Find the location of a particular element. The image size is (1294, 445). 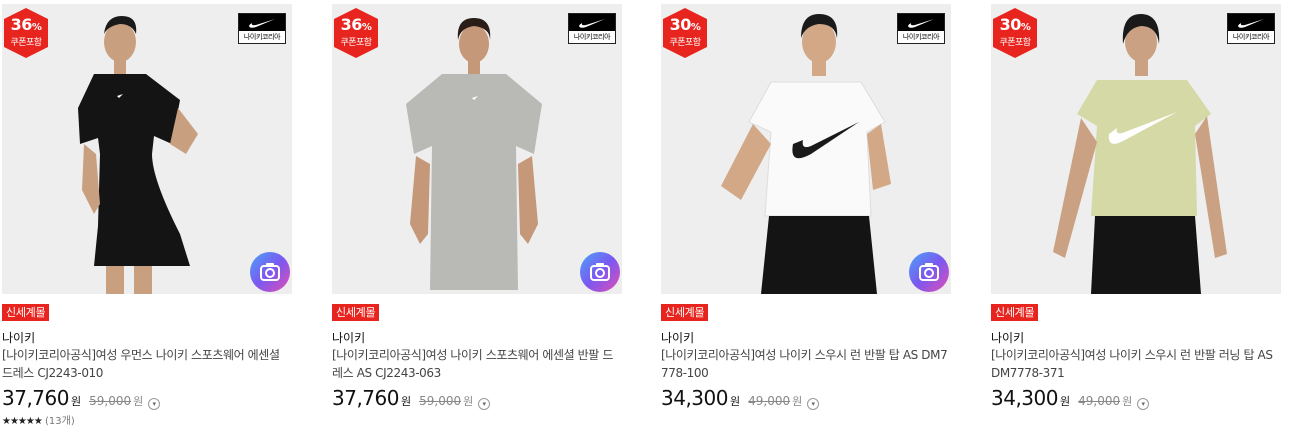

star-rating-icon: ★★★★★ is located at coordinates (22, 421).